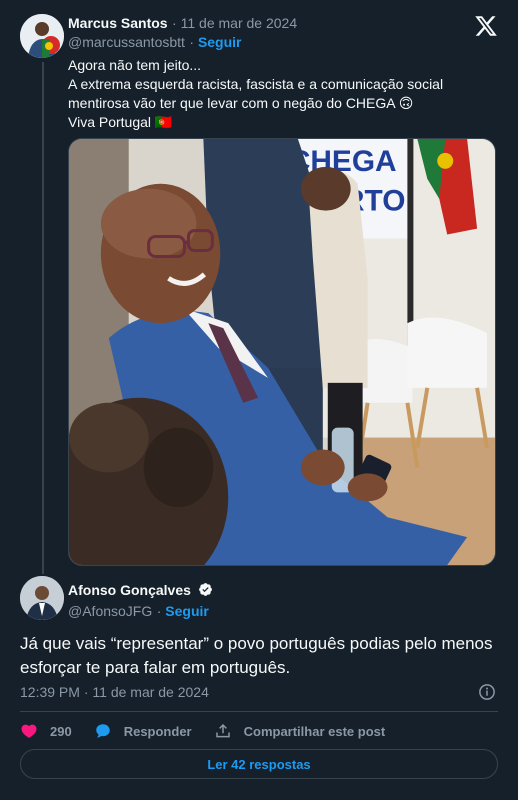 This screenshot has width=518, height=800. Describe the element at coordinates (259, 764) in the screenshot. I see `read-replies-button: Ler 42 respostas` at that location.